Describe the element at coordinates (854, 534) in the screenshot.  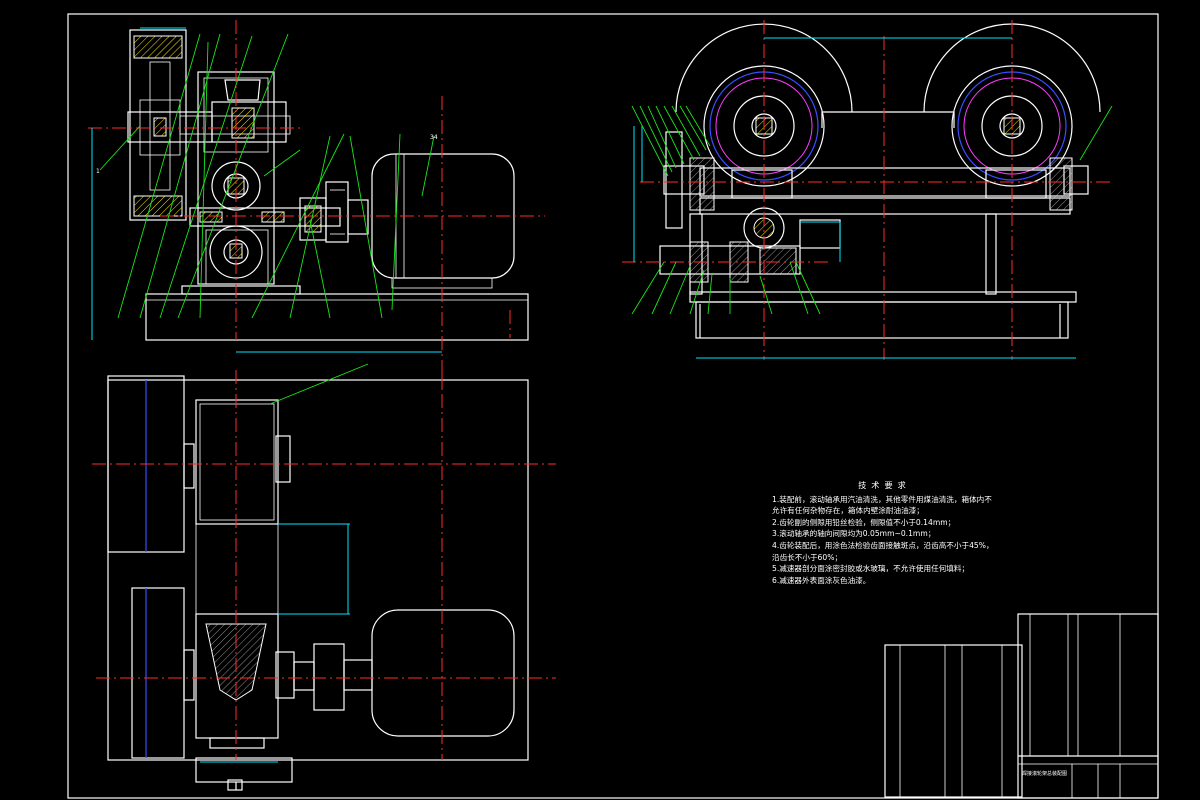
I see `requirement-line: 3.滚动轴承的轴向间隙均为0.05mm~0.1mm；` at that location.